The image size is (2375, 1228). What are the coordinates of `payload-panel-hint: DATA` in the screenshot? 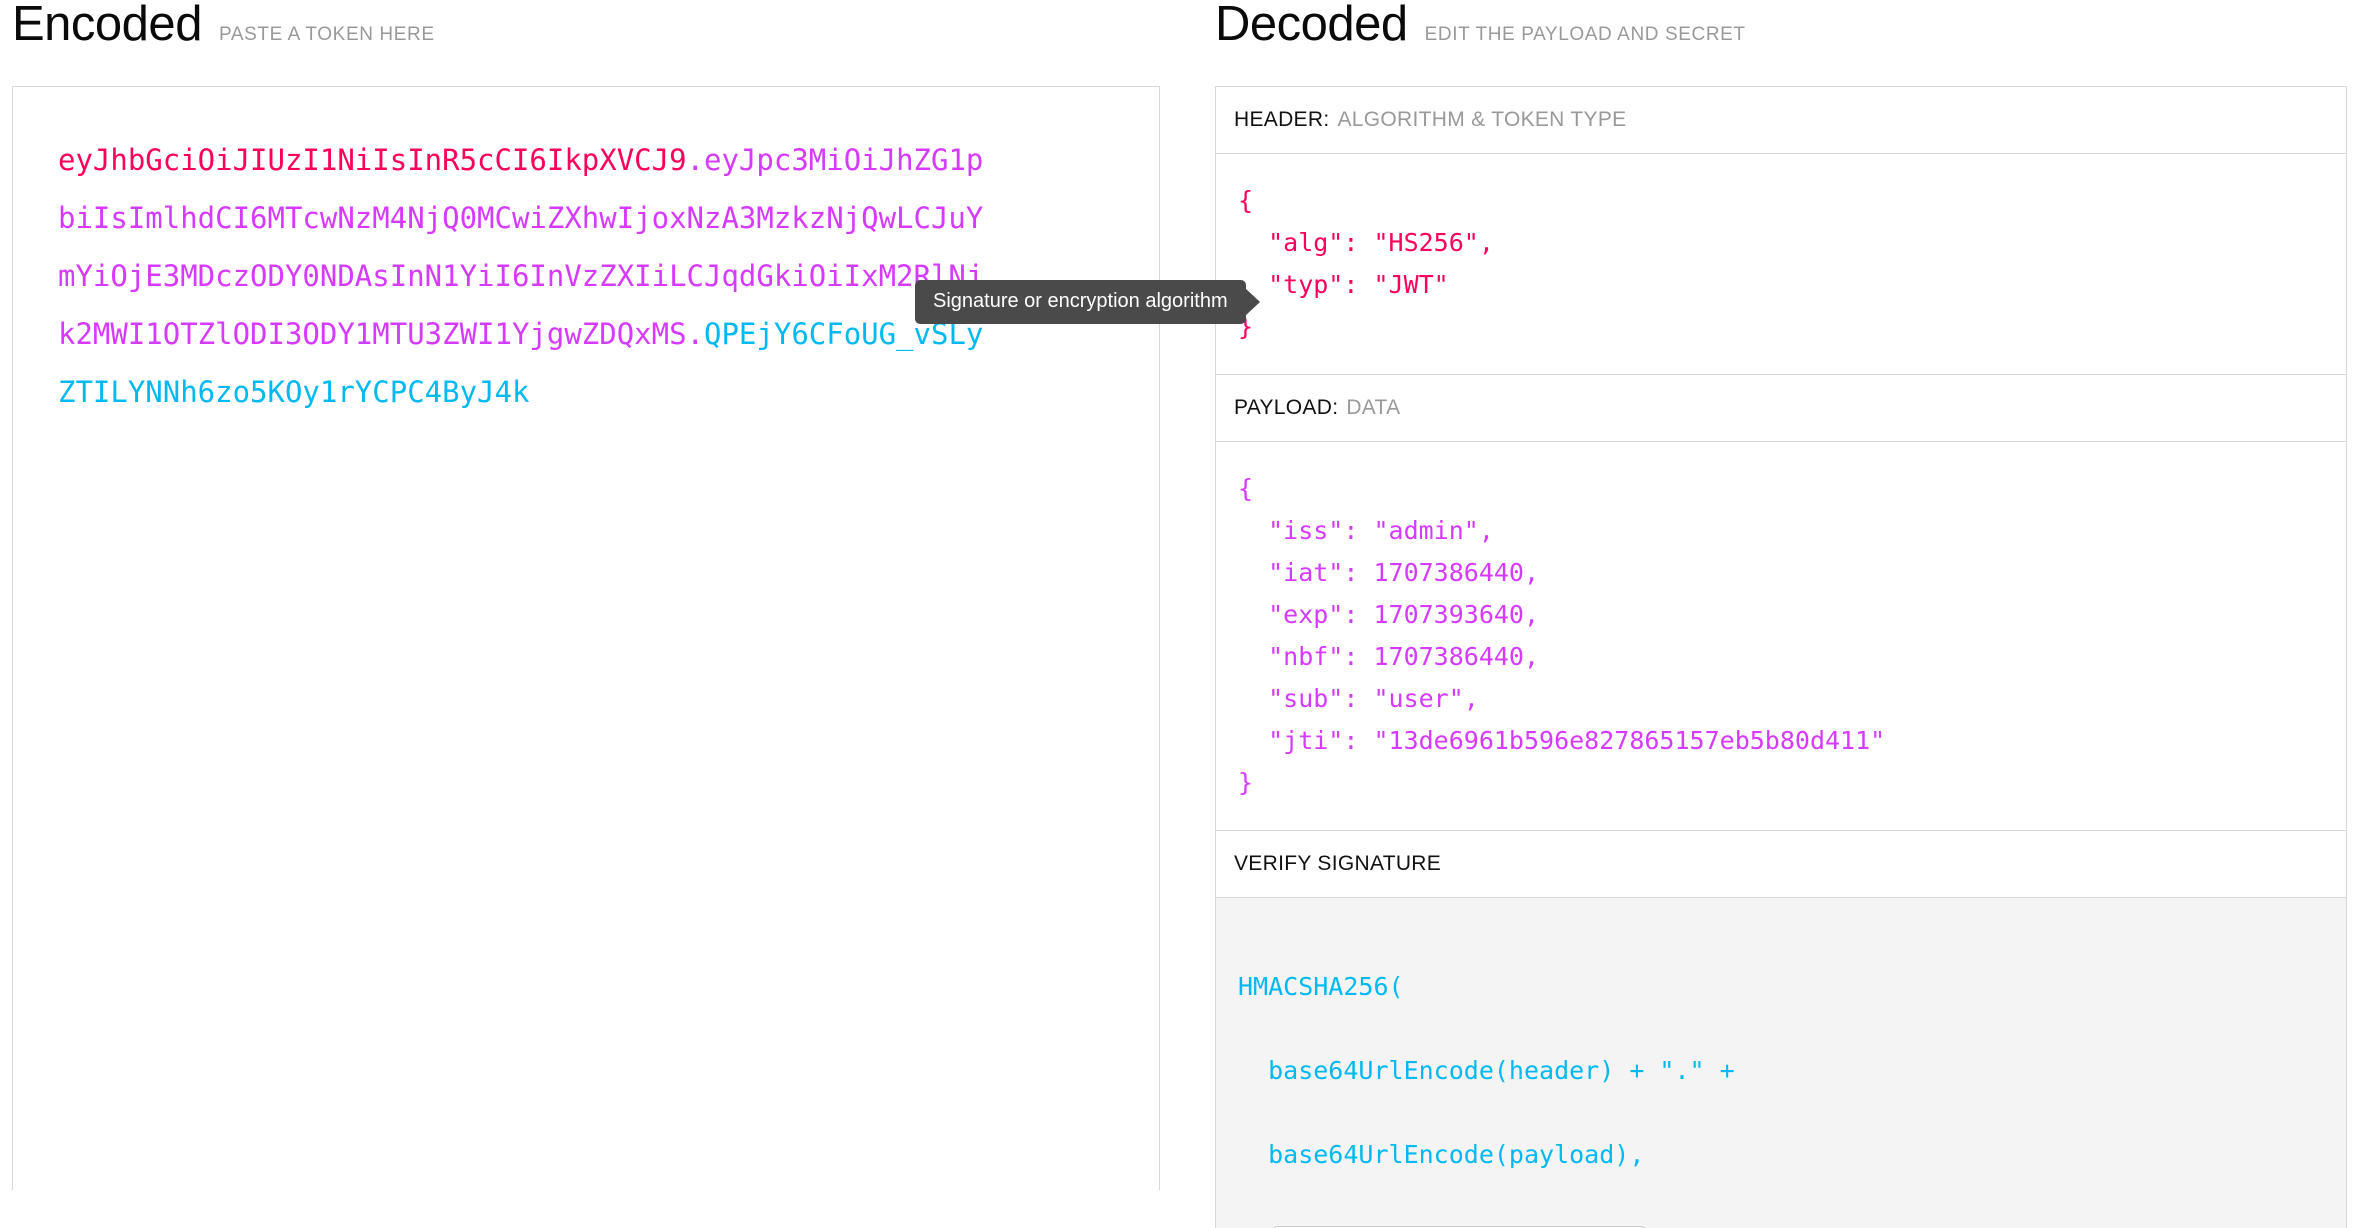 It's located at (1373, 407).